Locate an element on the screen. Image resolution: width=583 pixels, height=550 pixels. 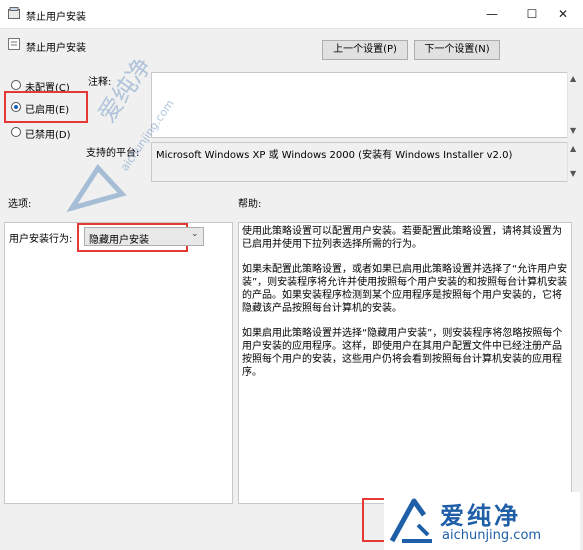
watermark-logo-cn: 爱纯净 is located at coordinates (480, 516).